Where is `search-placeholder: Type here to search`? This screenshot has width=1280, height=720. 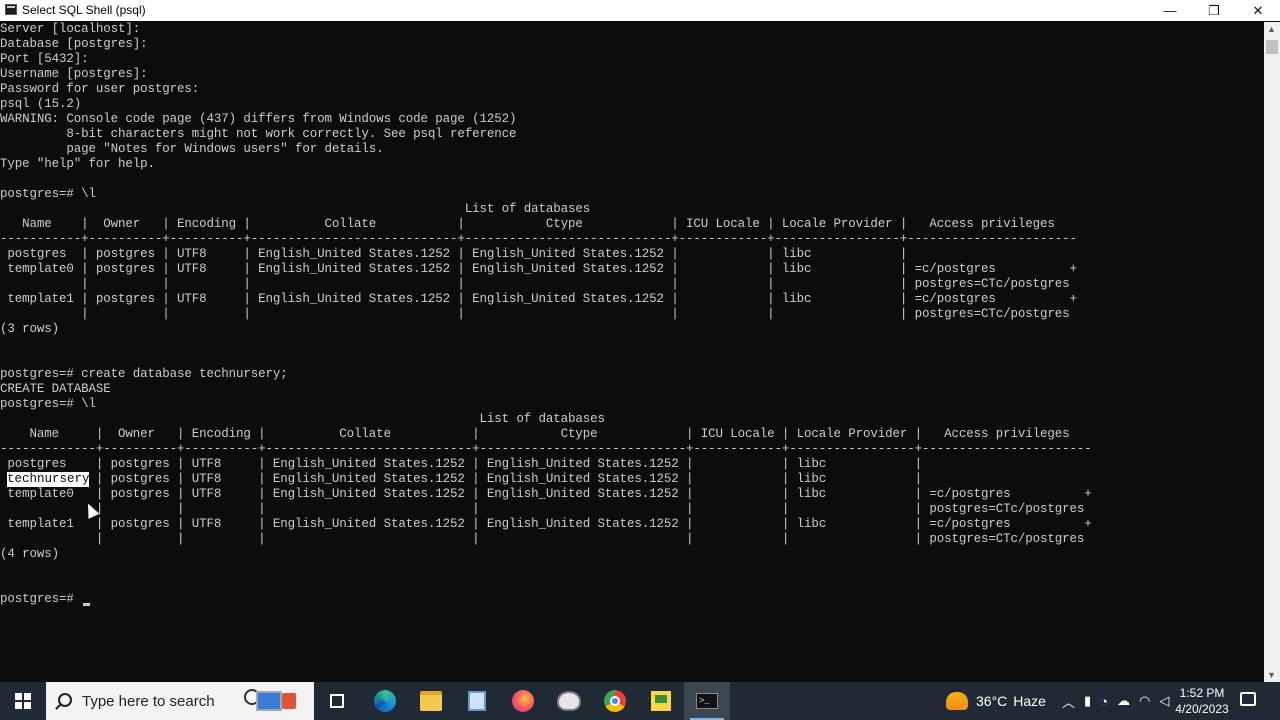
search-placeholder: Type here to search is located at coordinates (148, 701).